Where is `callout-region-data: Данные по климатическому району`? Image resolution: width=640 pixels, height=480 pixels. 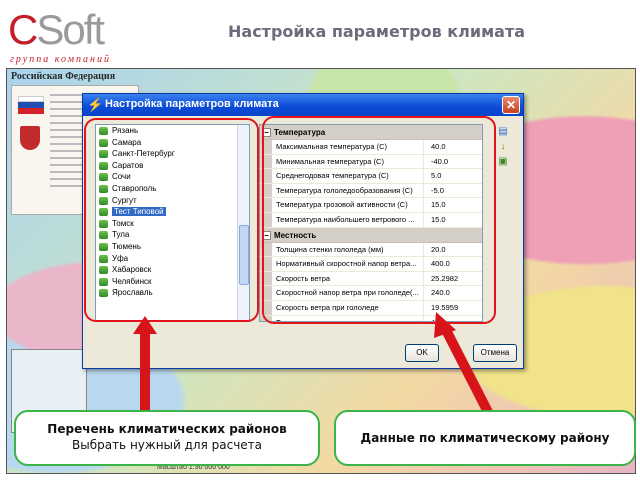
callout-region-data: Данные по климатическому району is located at coordinates (485, 438).